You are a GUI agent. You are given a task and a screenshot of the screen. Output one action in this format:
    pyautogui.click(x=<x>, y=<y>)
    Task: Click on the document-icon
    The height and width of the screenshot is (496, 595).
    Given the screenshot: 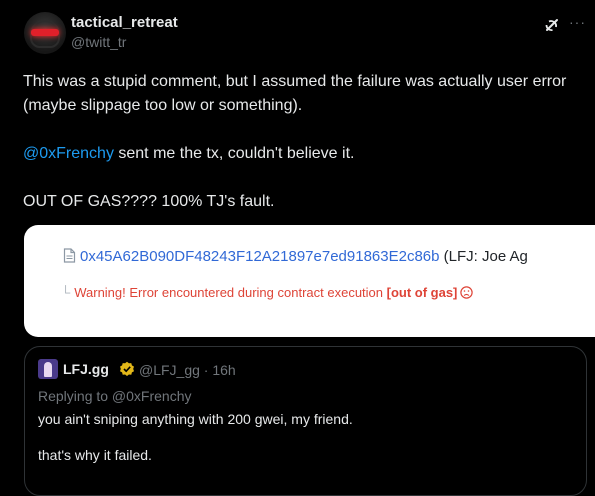 What is the action you would take?
    pyautogui.click(x=69, y=255)
    